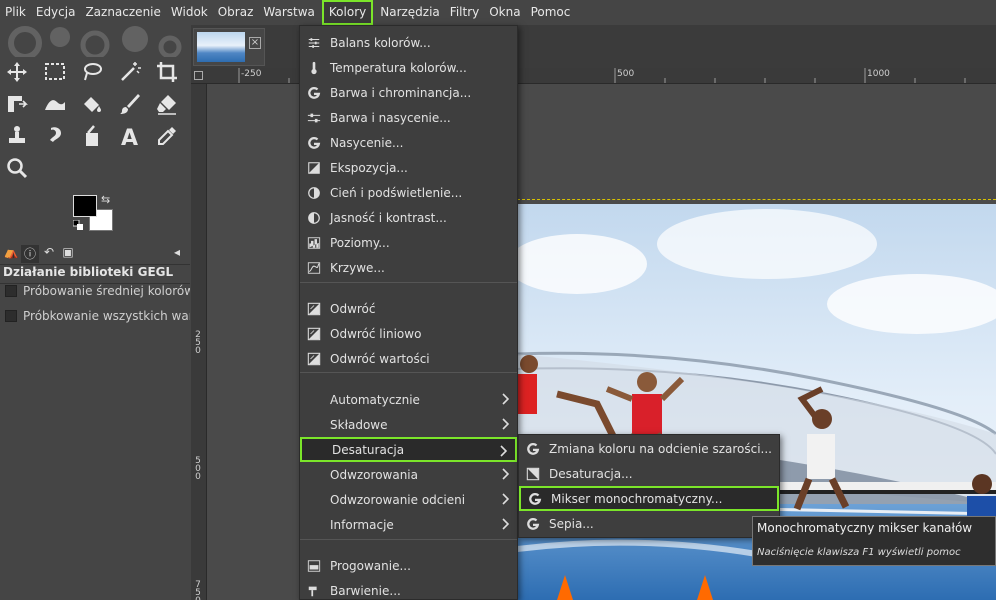 The width and height of the screenshot is (996, 600). Describe the element at coordinates (189, 12) in the screenshot. I see `menu-widok: Widok` at that location.